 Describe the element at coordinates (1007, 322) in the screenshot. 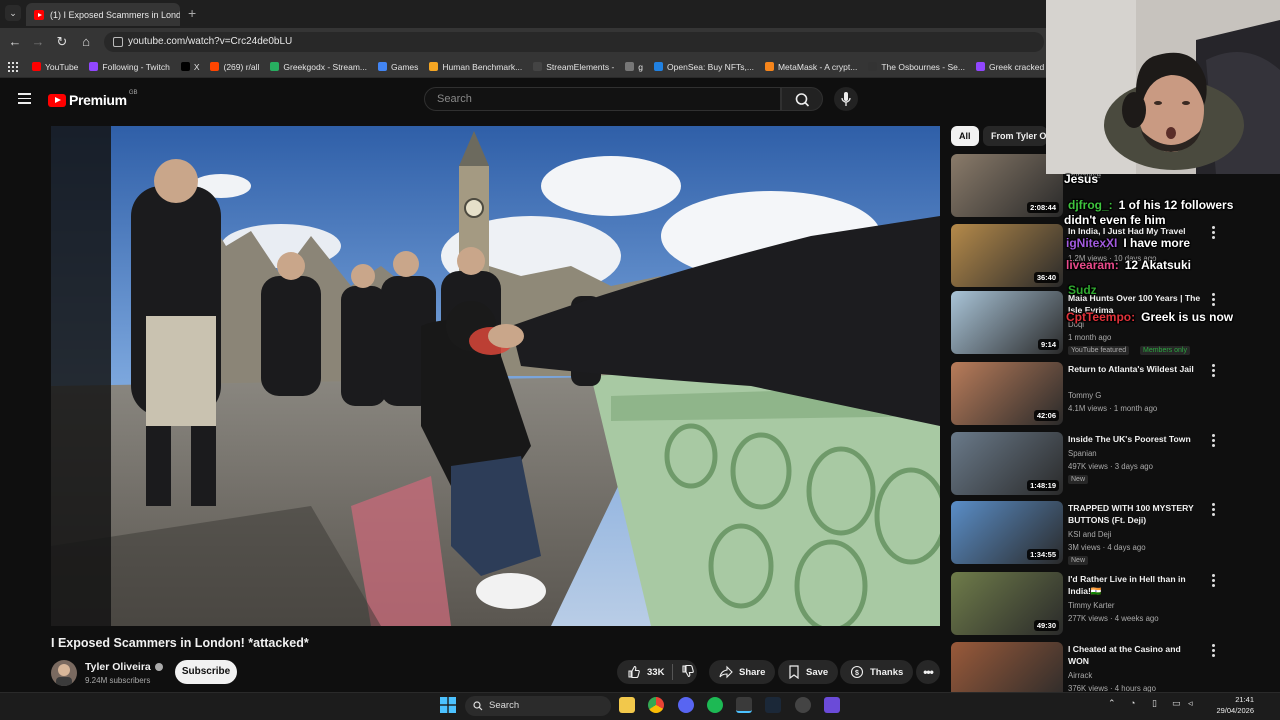

I see `video-thumbnail: 9:14` at that location.